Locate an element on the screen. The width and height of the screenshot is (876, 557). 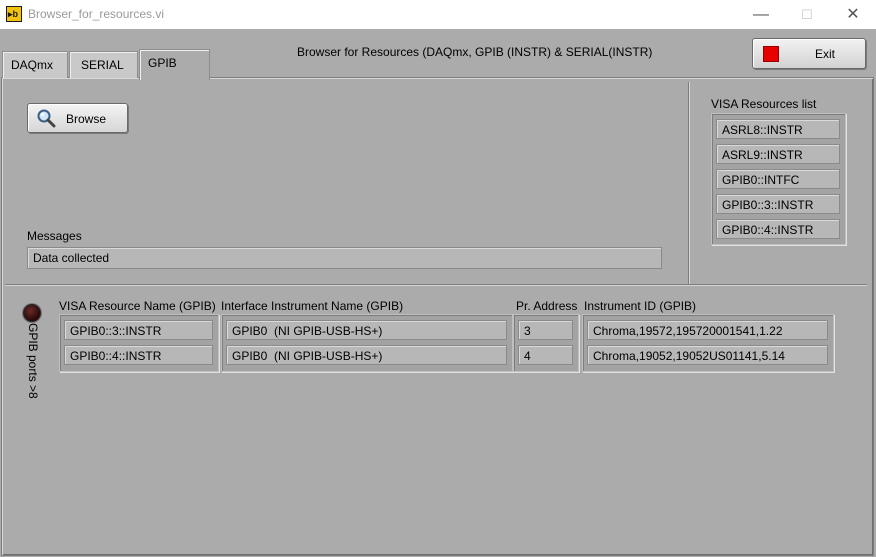
table-cell: 4 is located at coordinates (545, 355).